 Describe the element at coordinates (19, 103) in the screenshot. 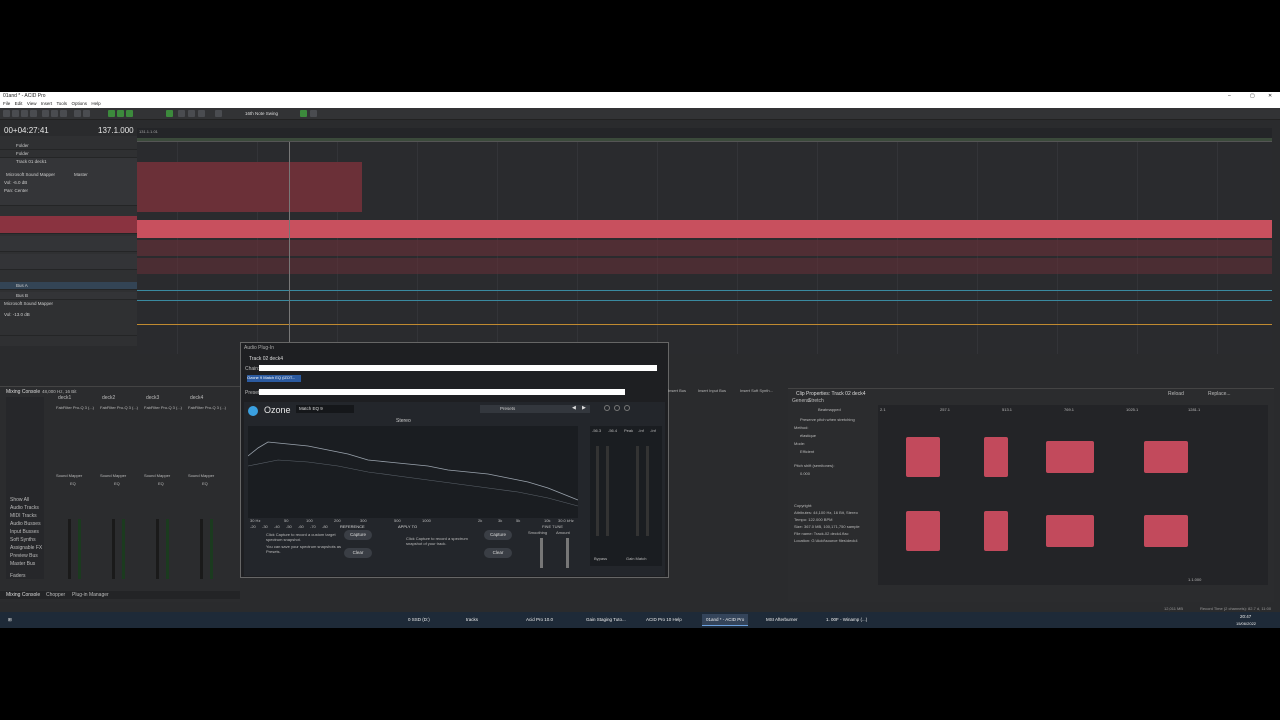

I see `menu-edit: Edit` at that location.